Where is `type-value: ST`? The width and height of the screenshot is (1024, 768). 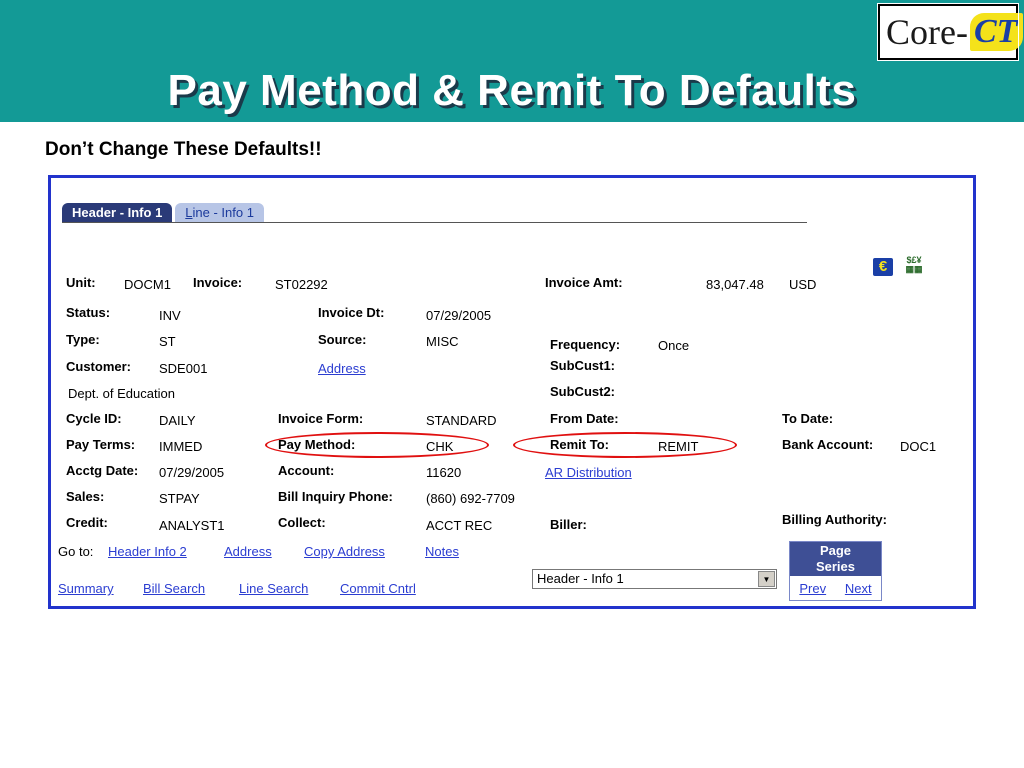
type-value: ST is located at coordinates (167, 341).